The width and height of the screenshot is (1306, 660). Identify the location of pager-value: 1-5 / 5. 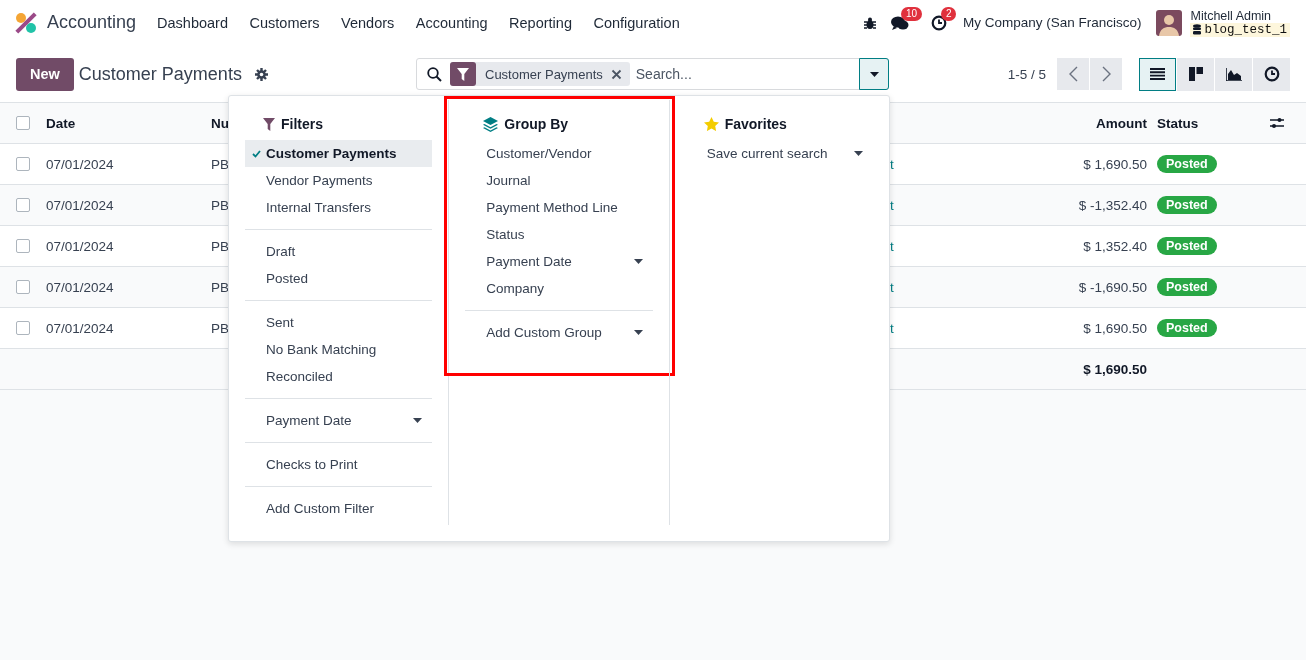
(1026, 74).